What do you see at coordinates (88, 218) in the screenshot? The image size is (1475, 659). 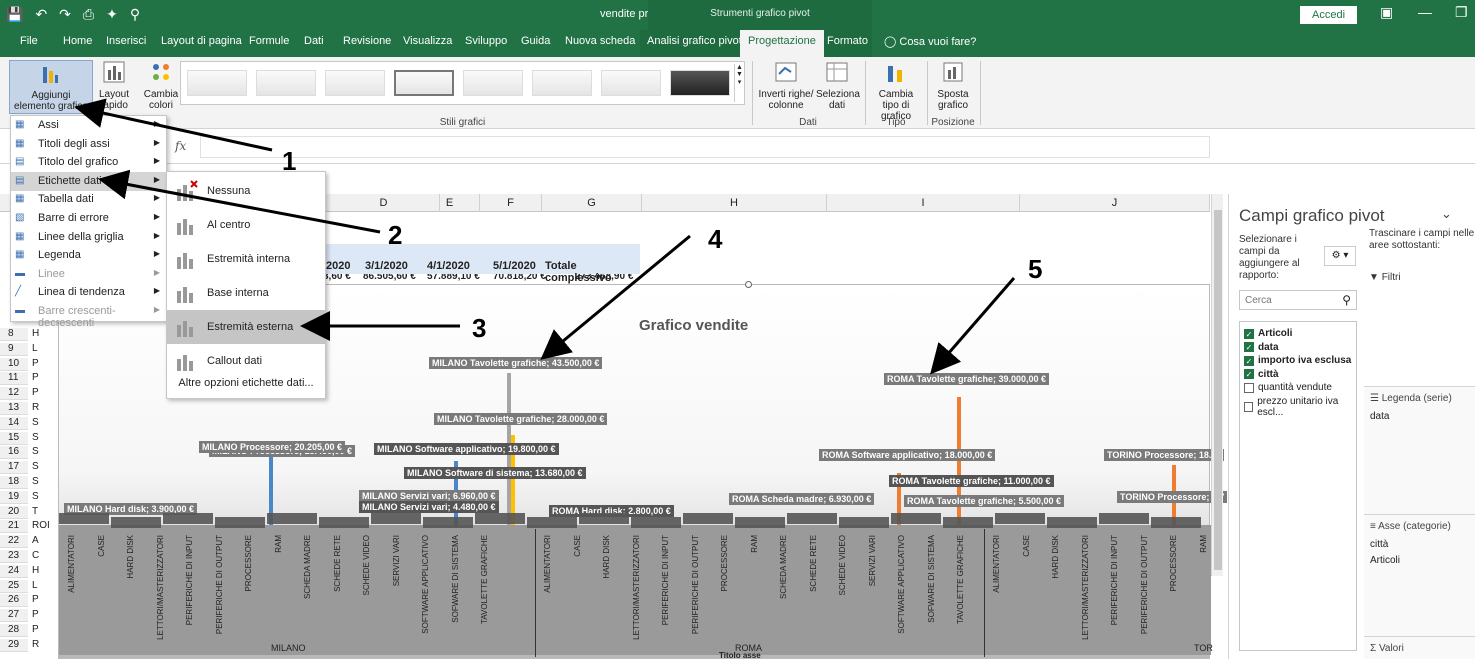 I see `menu-item: ▧ Barre di errore ▶` at bounding box center [88, 218].